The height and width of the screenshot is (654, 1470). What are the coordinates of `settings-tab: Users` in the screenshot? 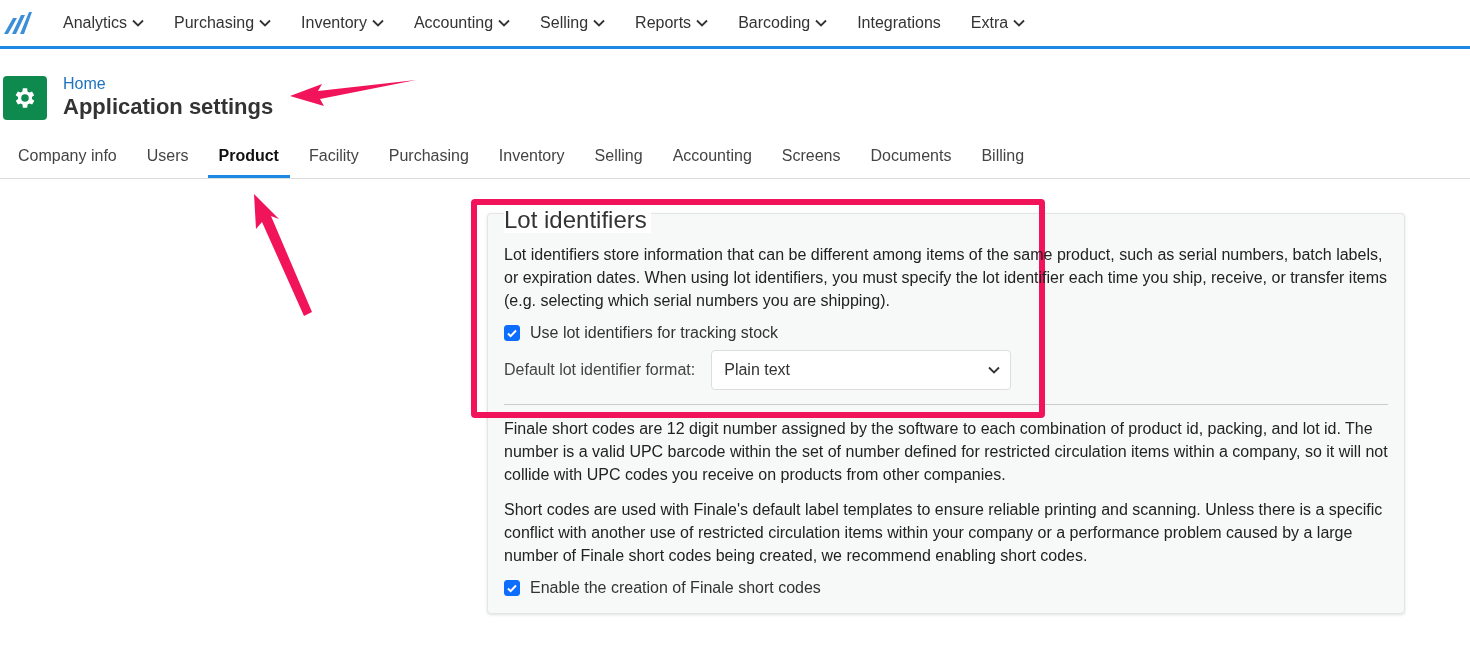 It's located at (167, 162).